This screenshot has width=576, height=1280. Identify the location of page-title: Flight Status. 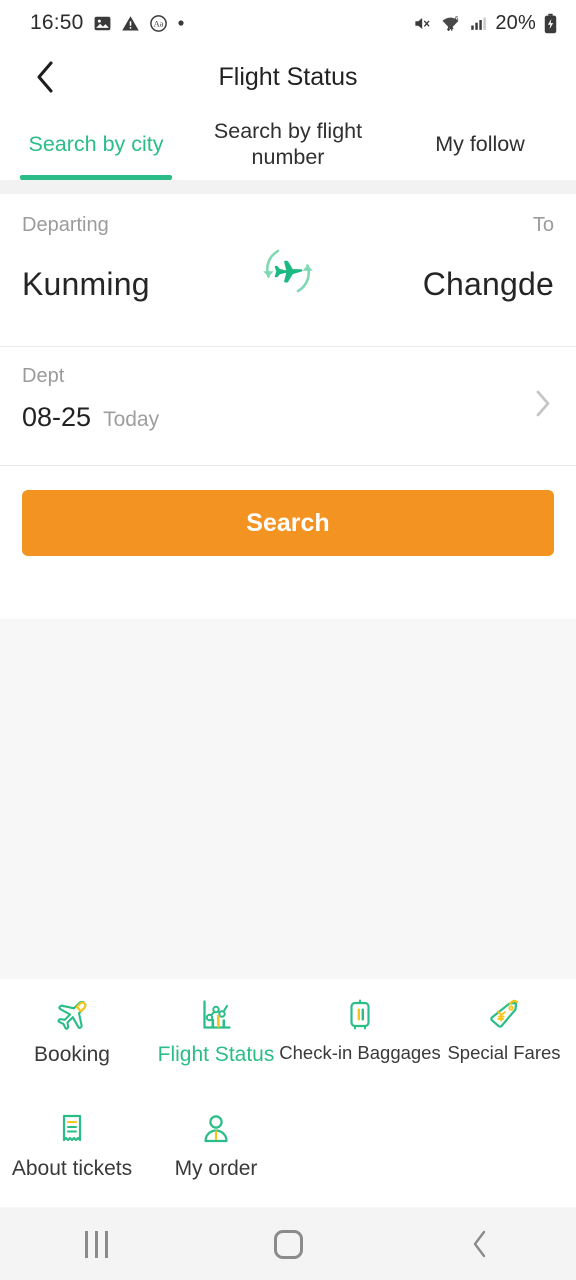
(288, 76).